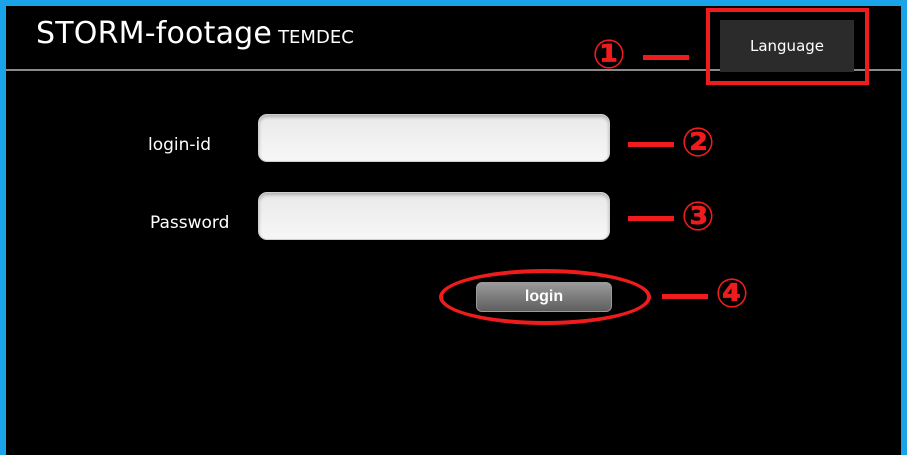 Image resolution: width=907 pixels, height=455 pixels. What do you see at coordinates (698, 143) in the screenshot?
I see `callout-number-2: ②` at bounding box center [698, 143].